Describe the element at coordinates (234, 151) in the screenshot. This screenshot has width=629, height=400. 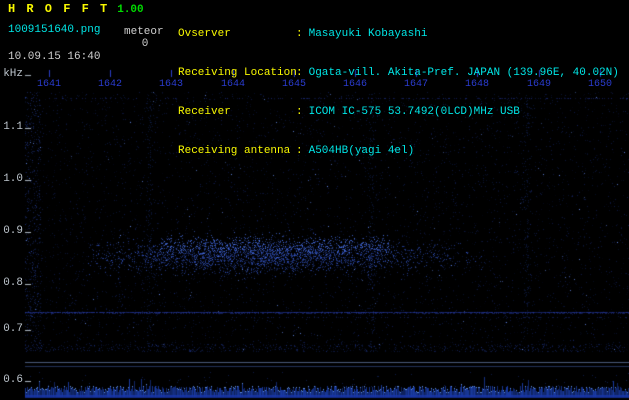
I see `antenna-label: Receiving antenna` at that location.